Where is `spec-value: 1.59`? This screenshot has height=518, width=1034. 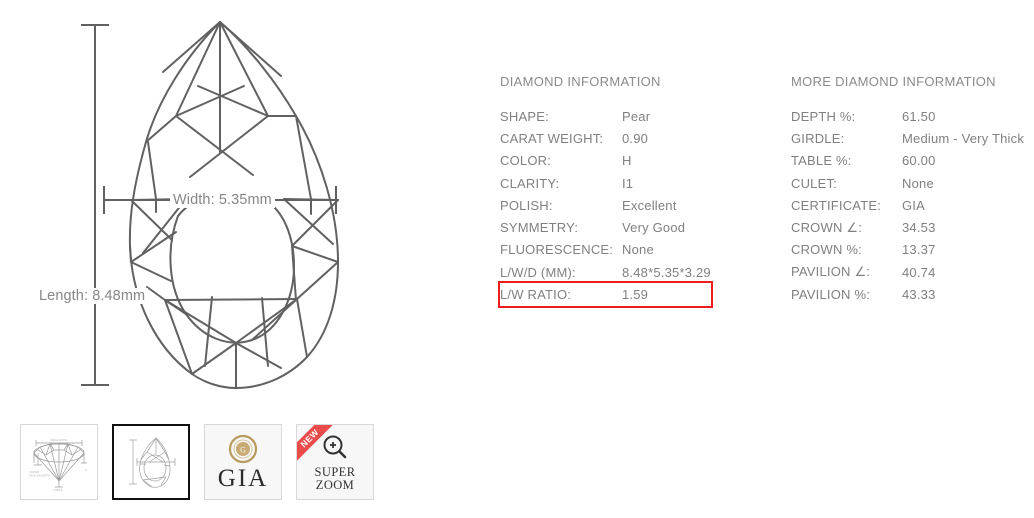
spec-value: 1.59 is located at coordinates (635, 295).